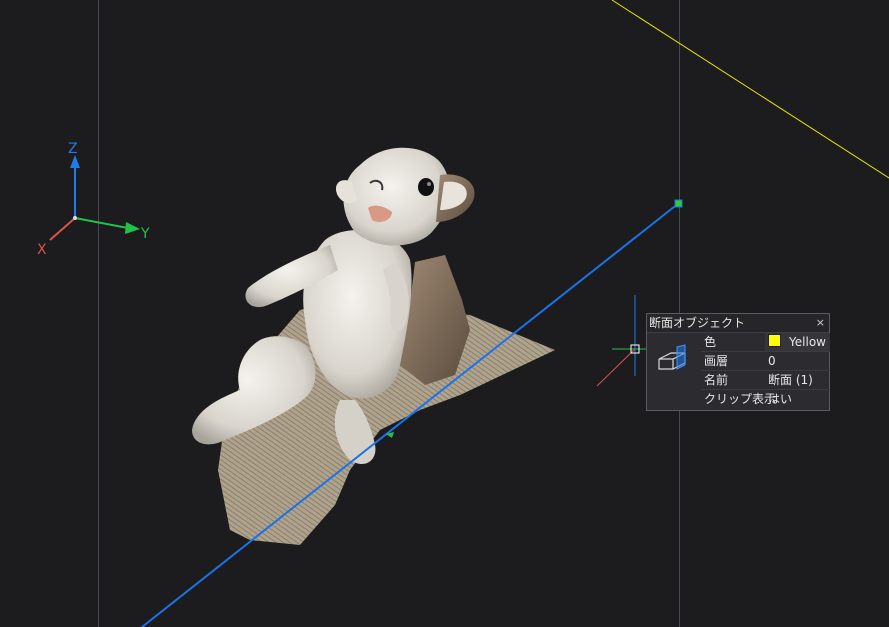 The width and height of the screenshot is (889, 627). Describe the element at coordinates (797, 380) in the screenshot. I see `prop-value-name: 断面 (1)` at that location.